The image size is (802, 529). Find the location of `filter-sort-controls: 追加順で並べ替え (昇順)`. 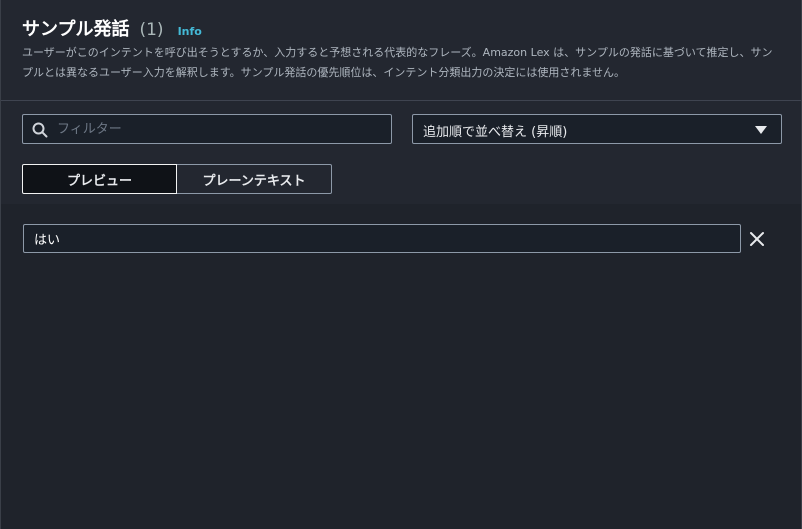

filter-sort-controls: 追加順で並べ替え (昇順) is located at coordinates (402, 129).